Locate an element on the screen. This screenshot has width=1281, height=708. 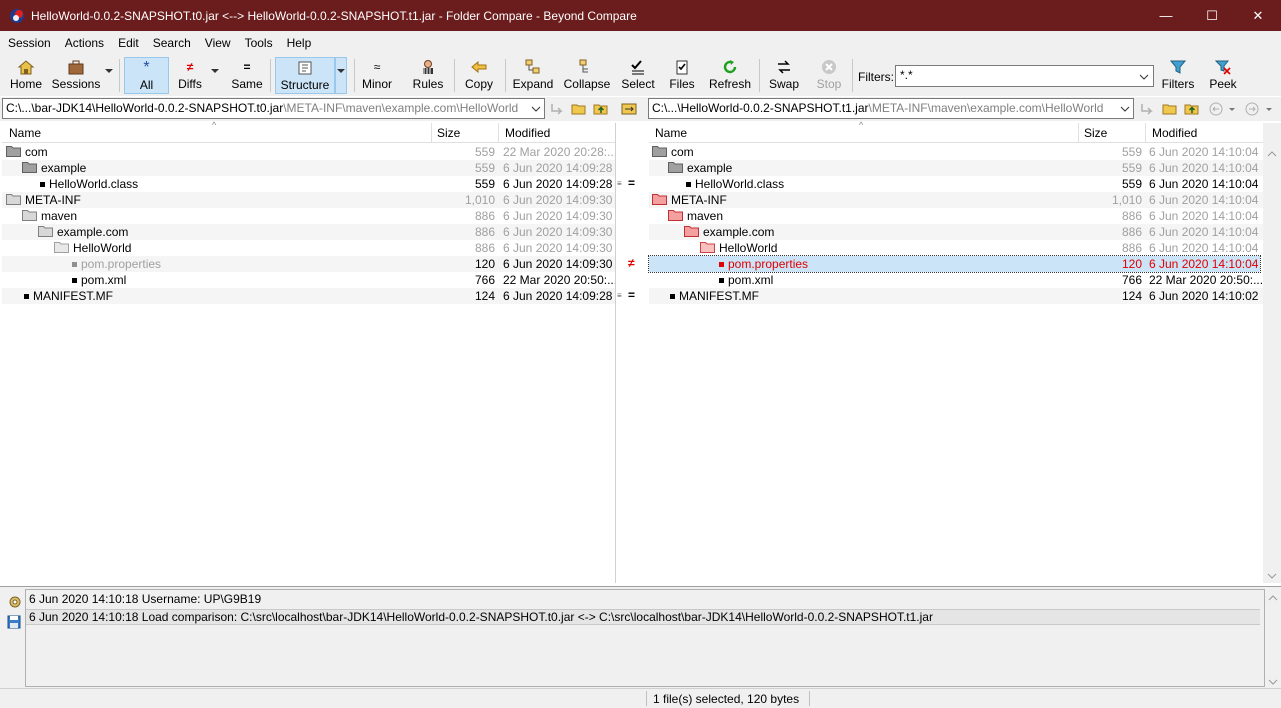
table-row: HelloWorld 886 6 Jun 2020 14:10:04 is located at coordinates (956, 248).